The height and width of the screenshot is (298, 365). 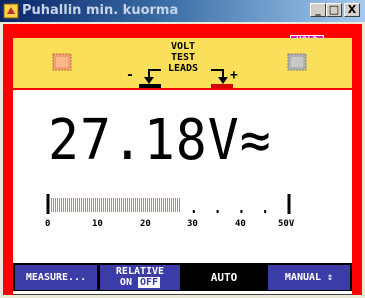 I want to click on test-leads-line3: LEADS, so click(x=183, y=68).